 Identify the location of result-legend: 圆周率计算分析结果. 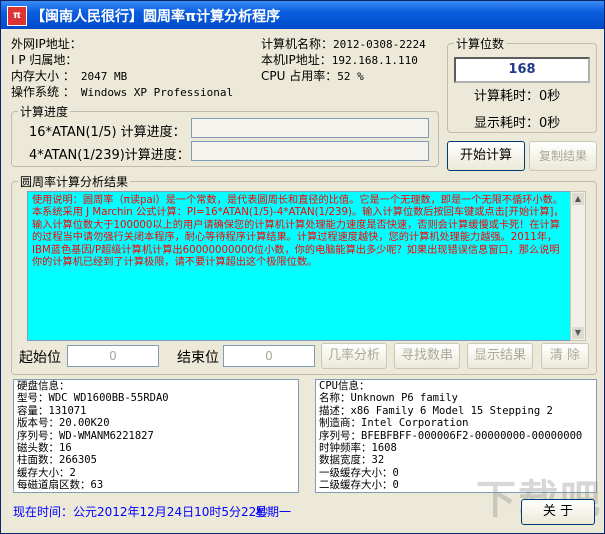
(74, 182).